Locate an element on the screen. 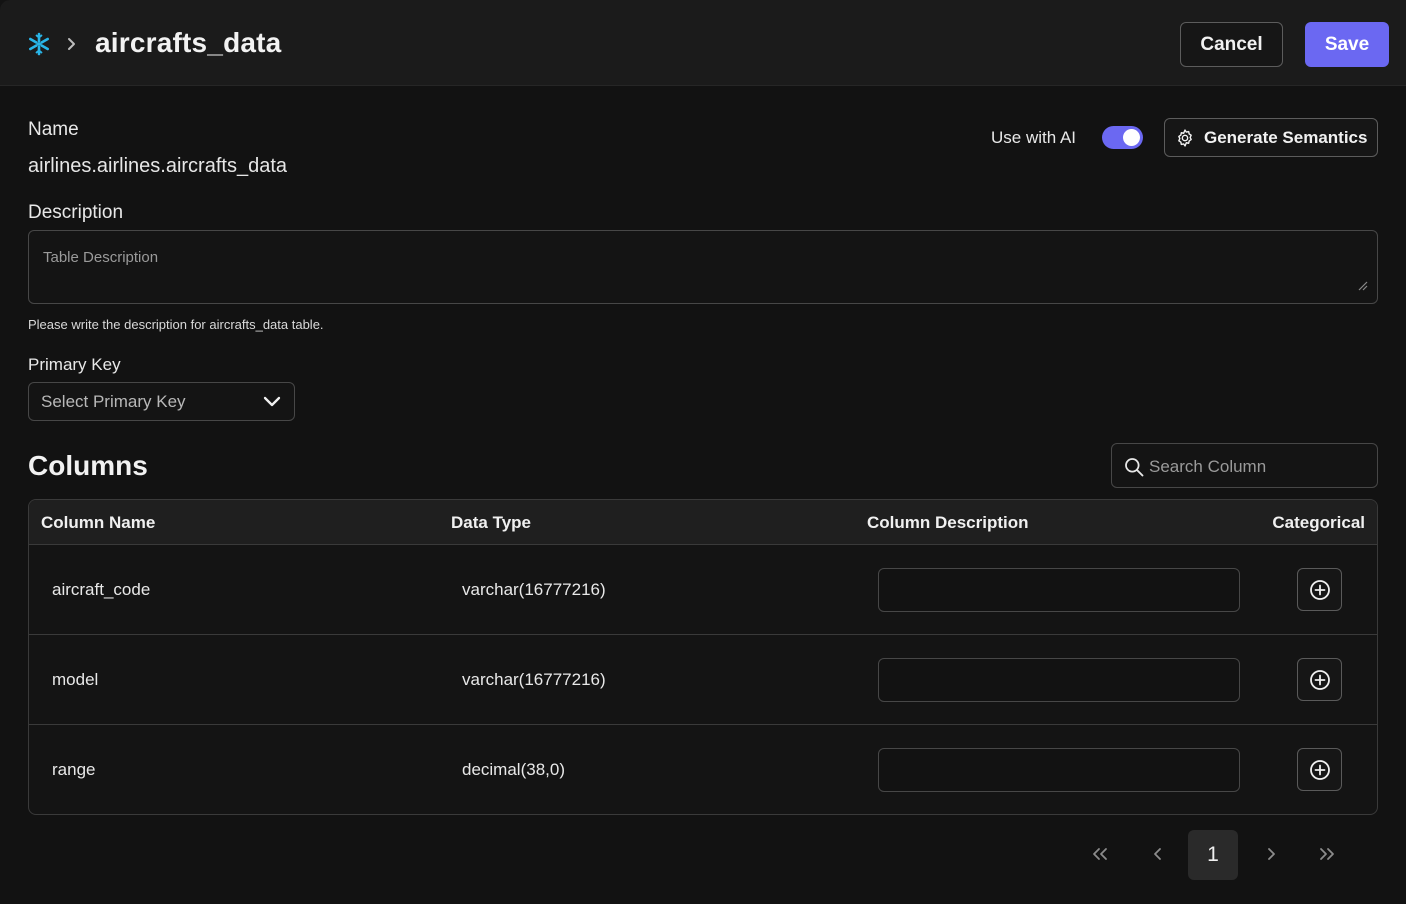 Image resolution: width=1406 pixels, height=904 pixels. generate-semantics-button: Generate Semantics is located at coordinates (1271, 137).